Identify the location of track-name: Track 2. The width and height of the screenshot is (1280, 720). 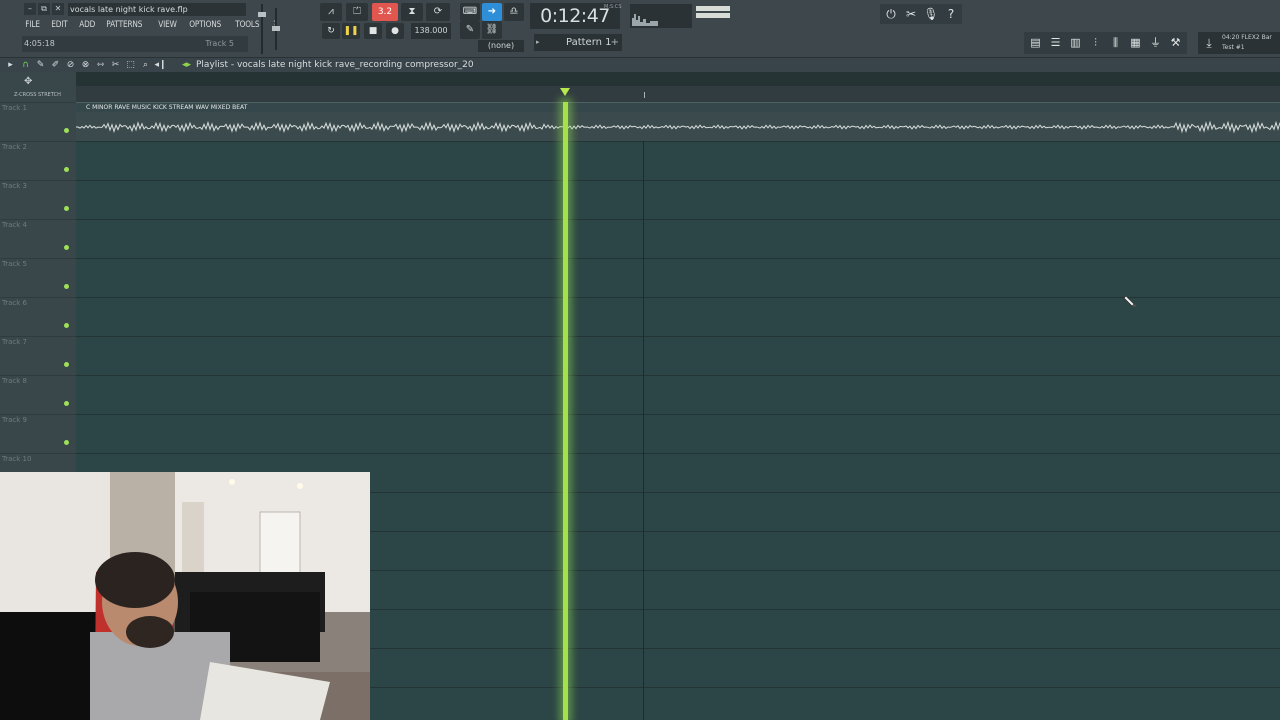
(14, 147).